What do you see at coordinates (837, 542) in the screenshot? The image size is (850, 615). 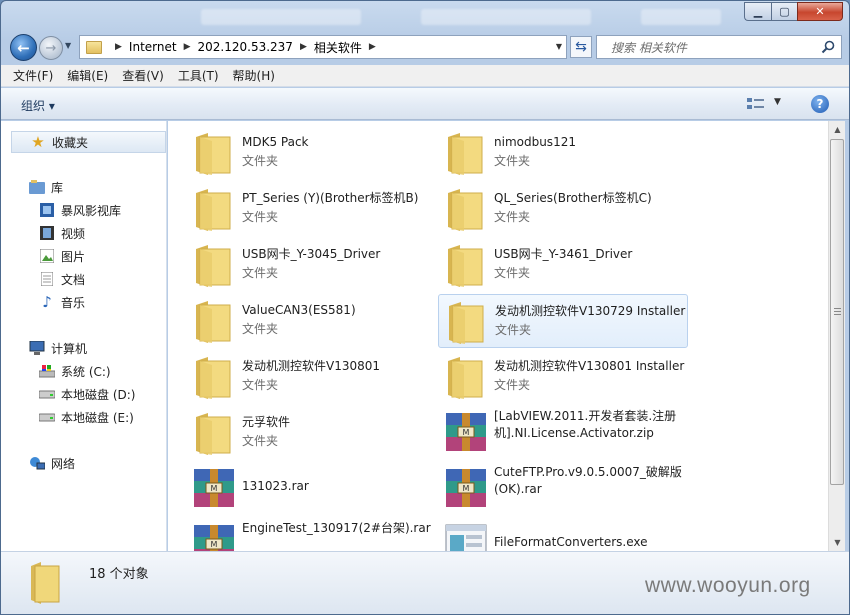 I see `scroll-down-icon: ▼` at bounding box center [837, 542].